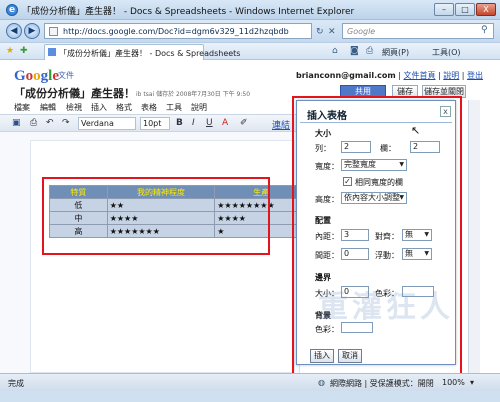 This screenshot has width=500, height=402. Describe the element at coordinates (66, 123) in the screenshot. I see `redo-icon: ↷` at that location.